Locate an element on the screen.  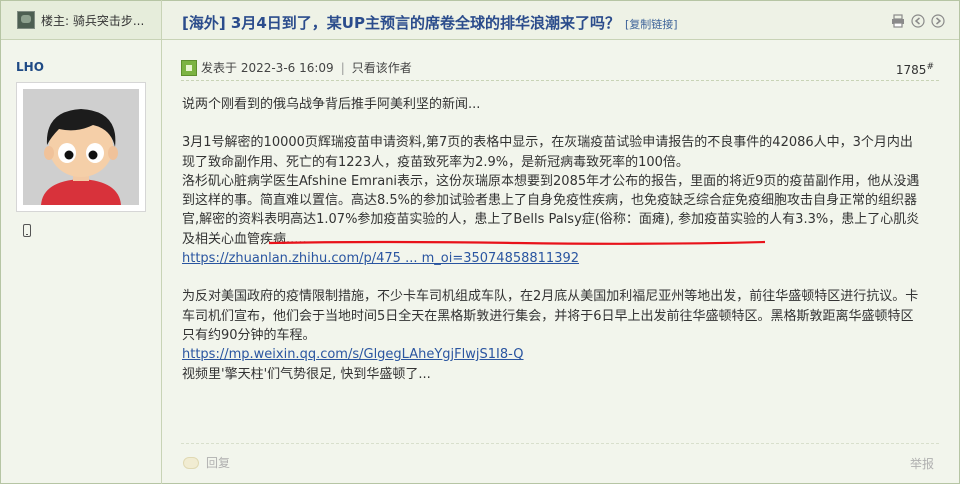
report-button: 举报 is located at coordinates (922, 463).